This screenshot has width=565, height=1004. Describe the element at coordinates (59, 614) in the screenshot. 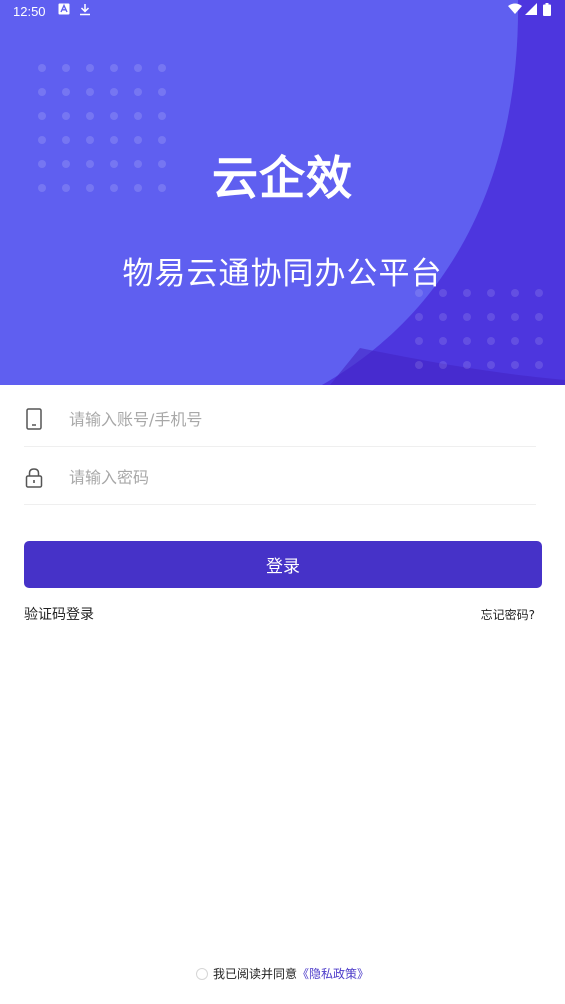

I see `sms-login-link: 验证码登录` at that location.